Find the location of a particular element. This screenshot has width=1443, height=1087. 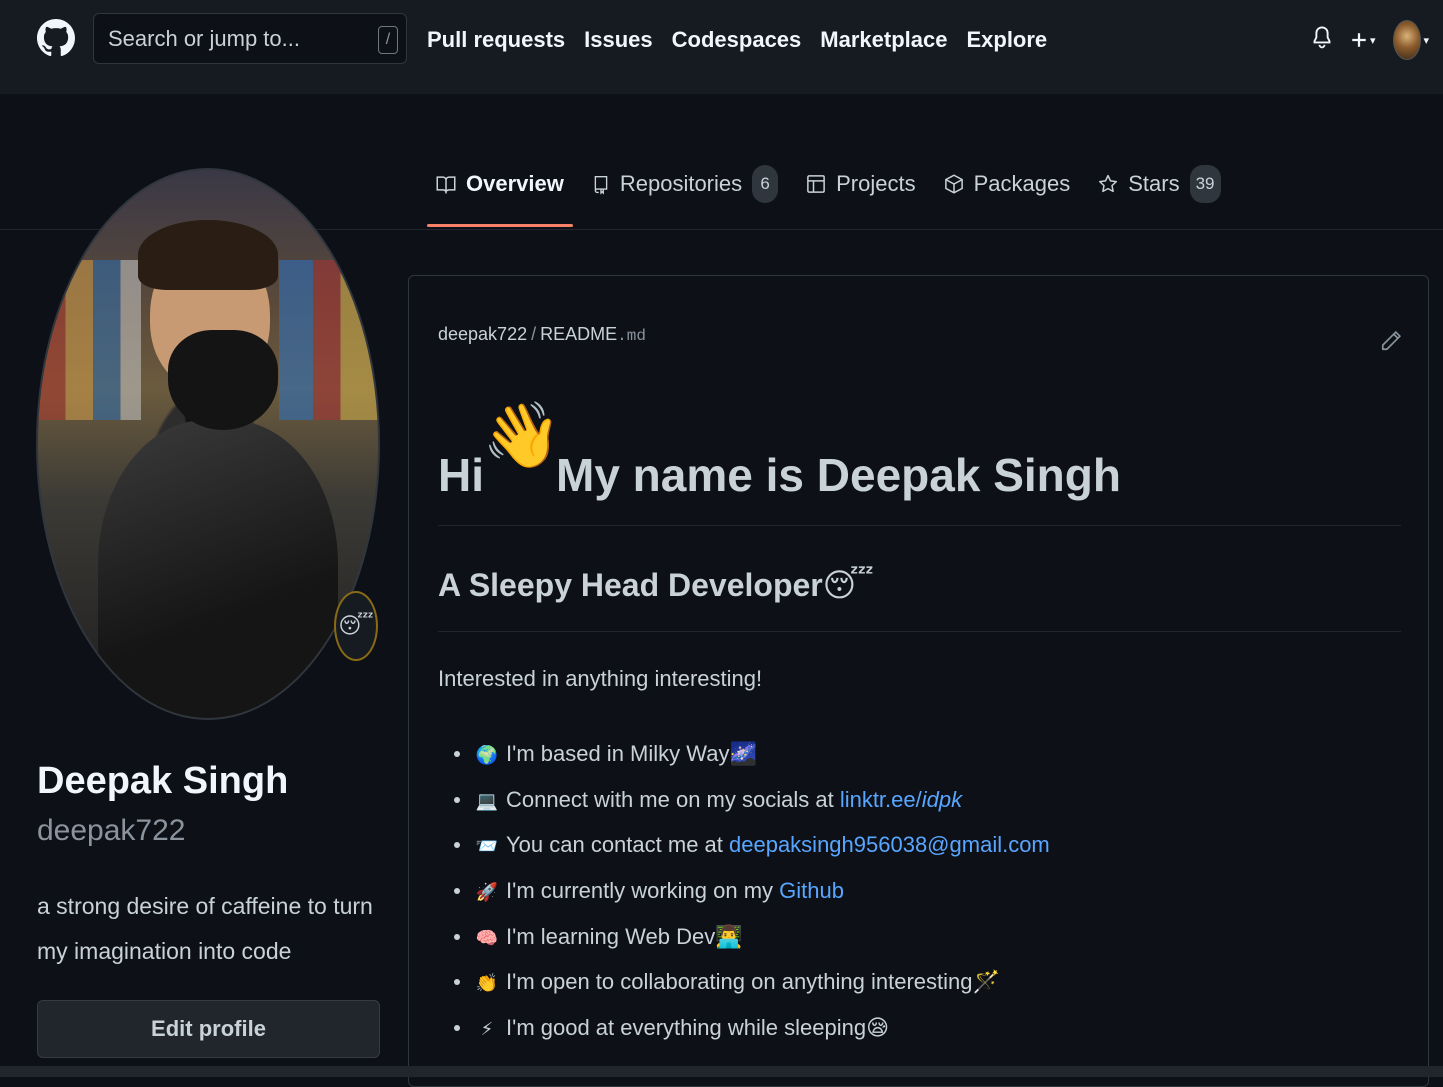

globe-icon: 🌍 is located at coordinates (487, 755).